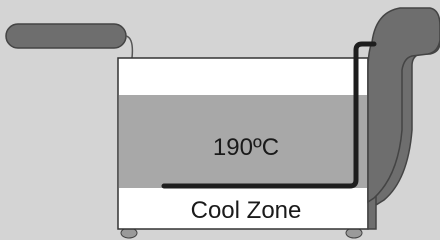  I want to click on cool-zone-label: Cool Zone, so click(246, 210).